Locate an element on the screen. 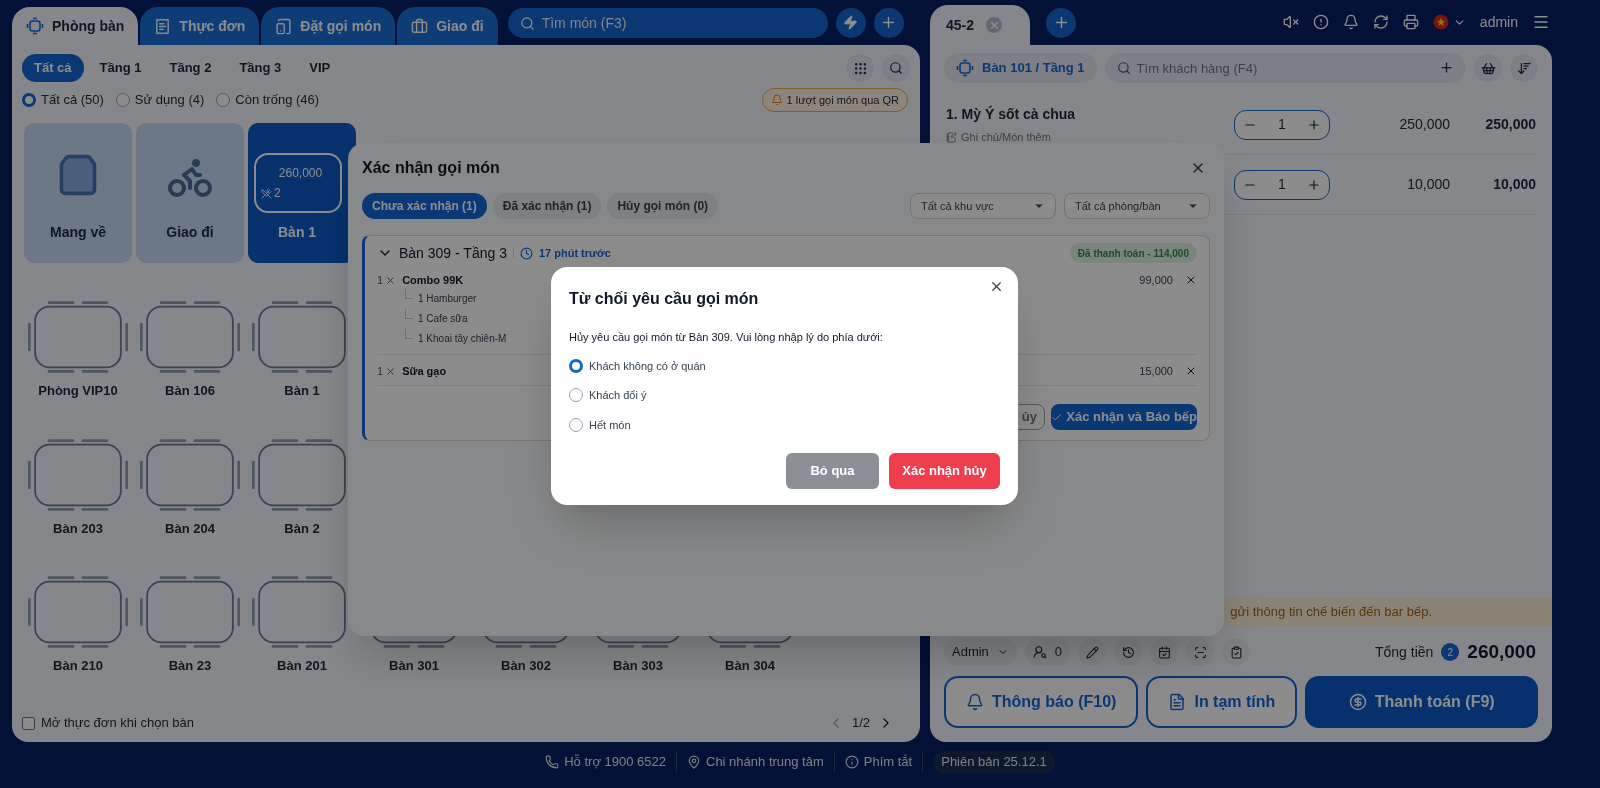 Image resolution: width=1600 pixels, height=788 pixels. customer-search-field: Tìm khách hàng (F4) is located at coordinates (1285, 68).